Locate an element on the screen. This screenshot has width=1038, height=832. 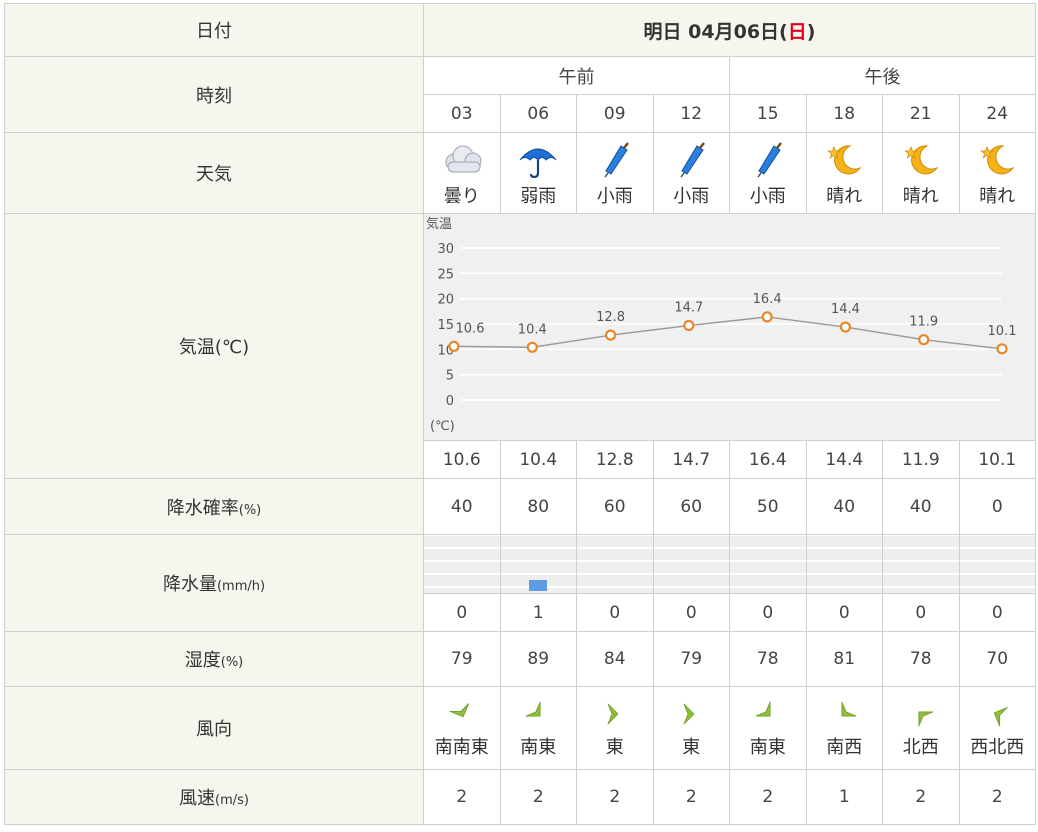
period-pm: 午後 is located at coordinates (882, 75).